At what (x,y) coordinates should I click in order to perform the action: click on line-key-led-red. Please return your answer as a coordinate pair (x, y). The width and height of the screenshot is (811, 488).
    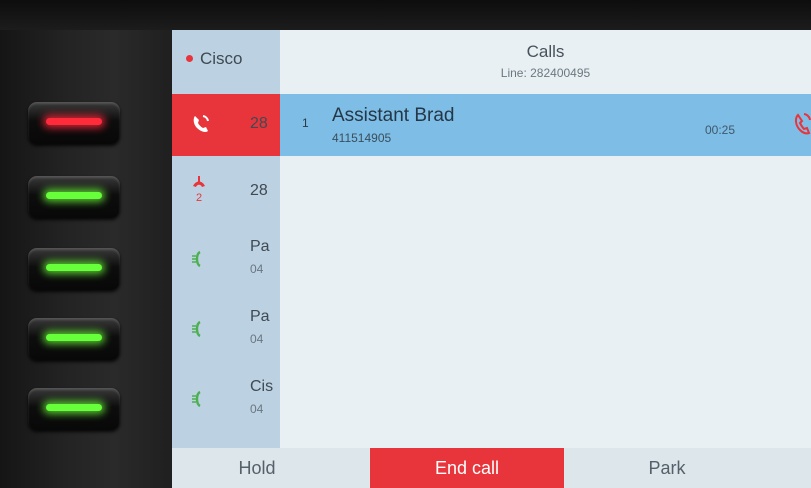
    Looking at the image, I should click on (74, 121).